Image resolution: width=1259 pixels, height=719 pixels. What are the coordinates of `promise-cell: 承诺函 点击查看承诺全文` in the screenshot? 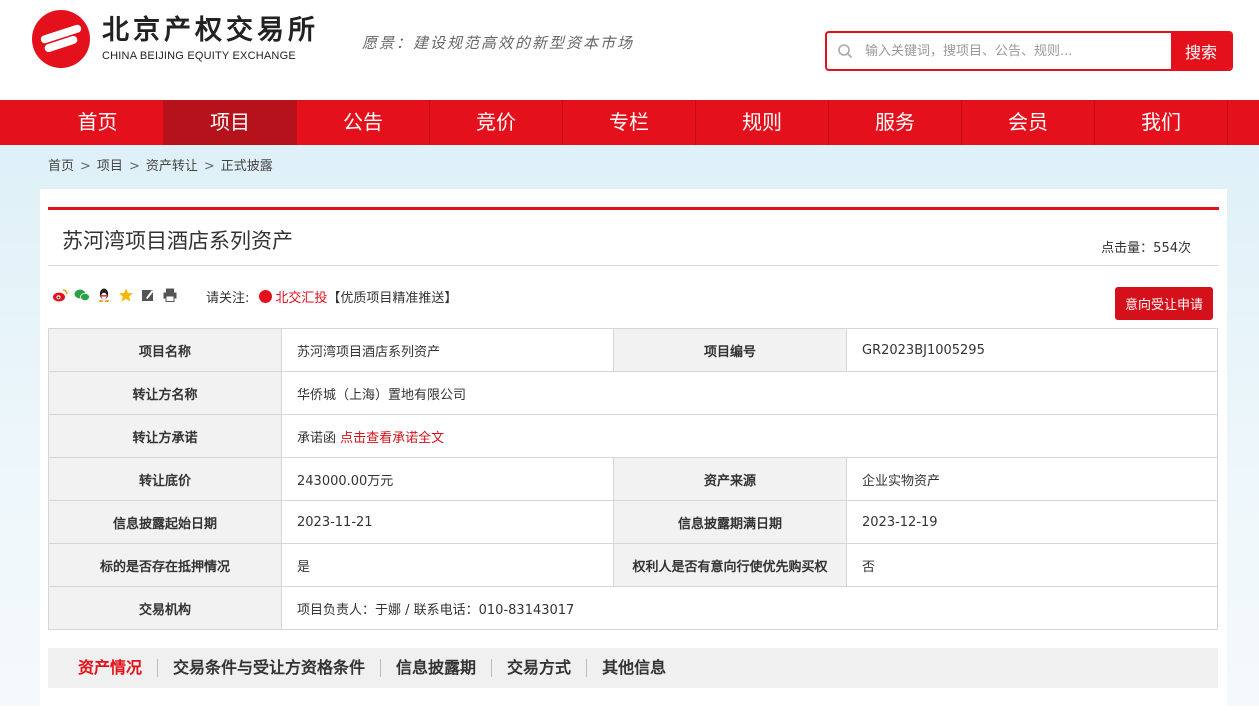 It's located at (749, 436).